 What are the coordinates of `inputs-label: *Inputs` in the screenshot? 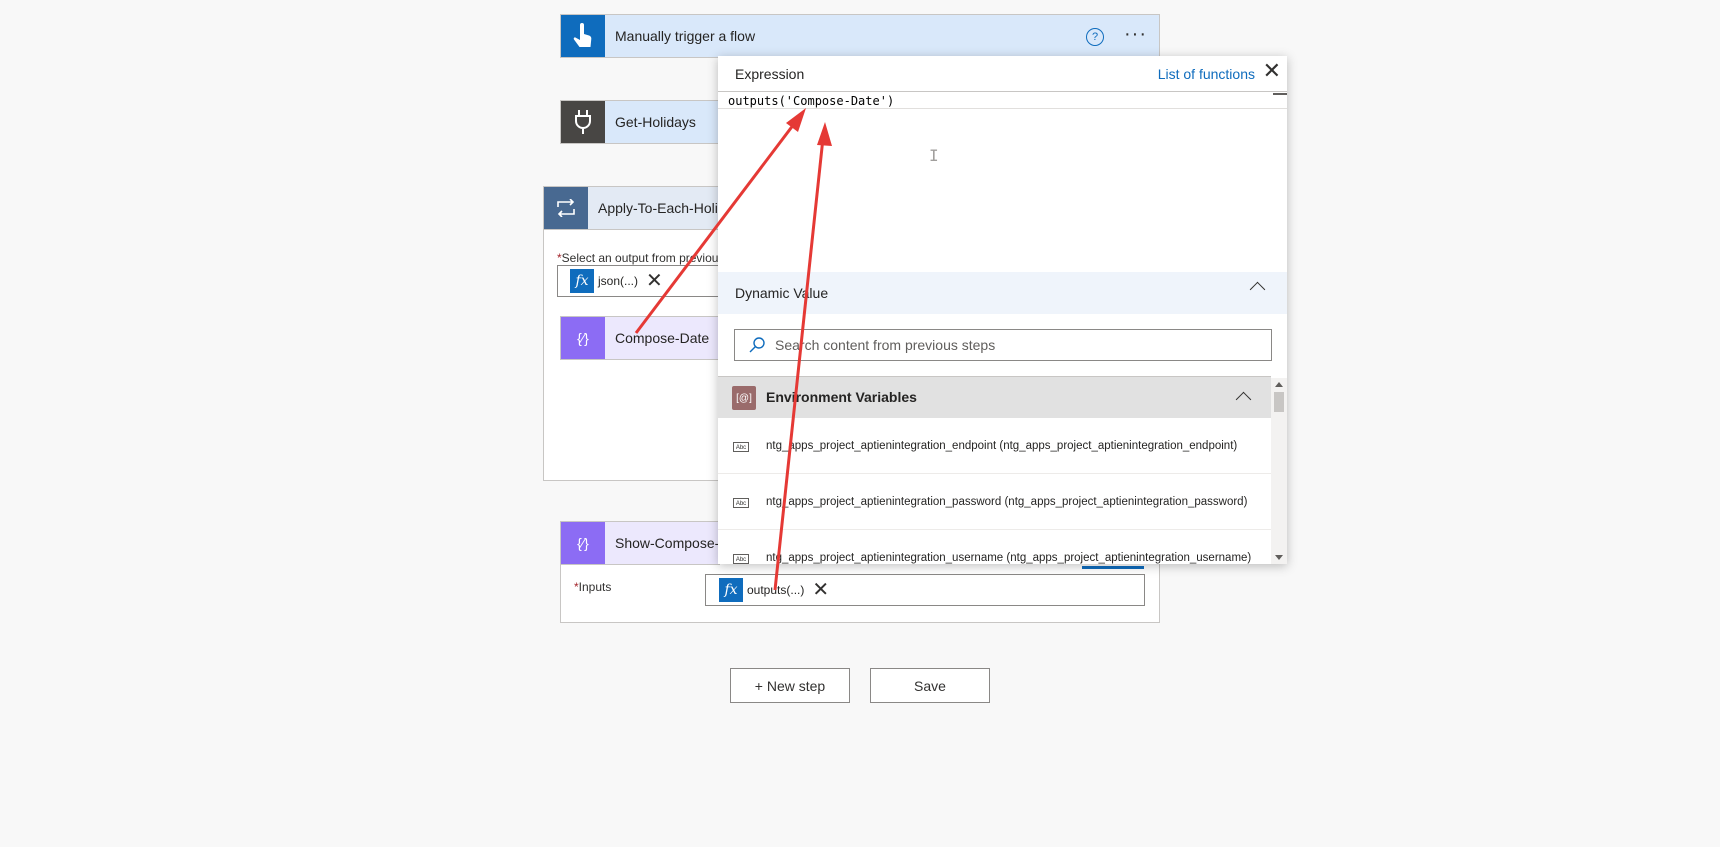 It's located at (593, 587).